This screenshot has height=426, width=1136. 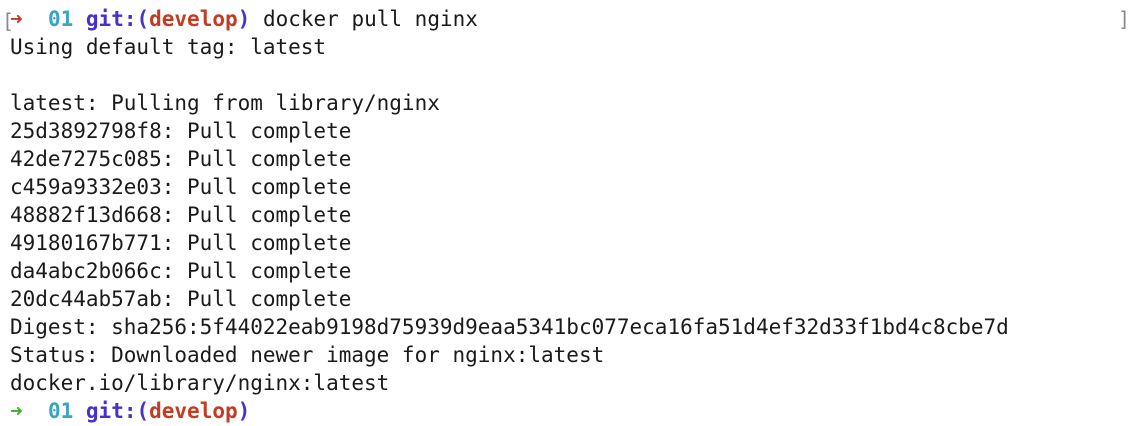 I want to click on output-line-blank, so click(x=573, y=75).